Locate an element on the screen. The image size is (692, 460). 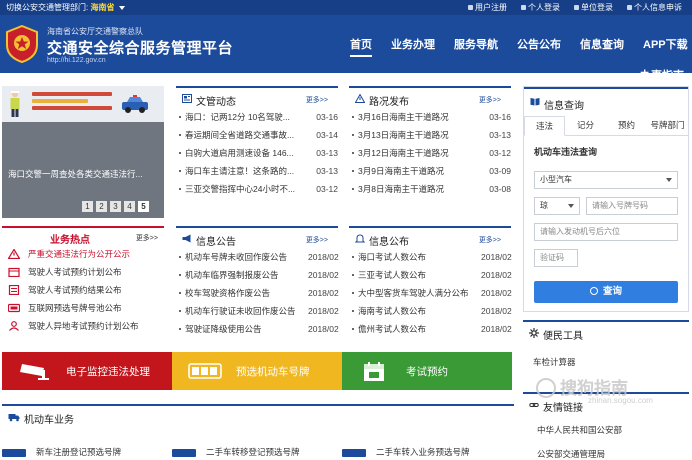
list-item: 机动车临界强制报废公告 2018/02 is located at coordinates (257, 275).